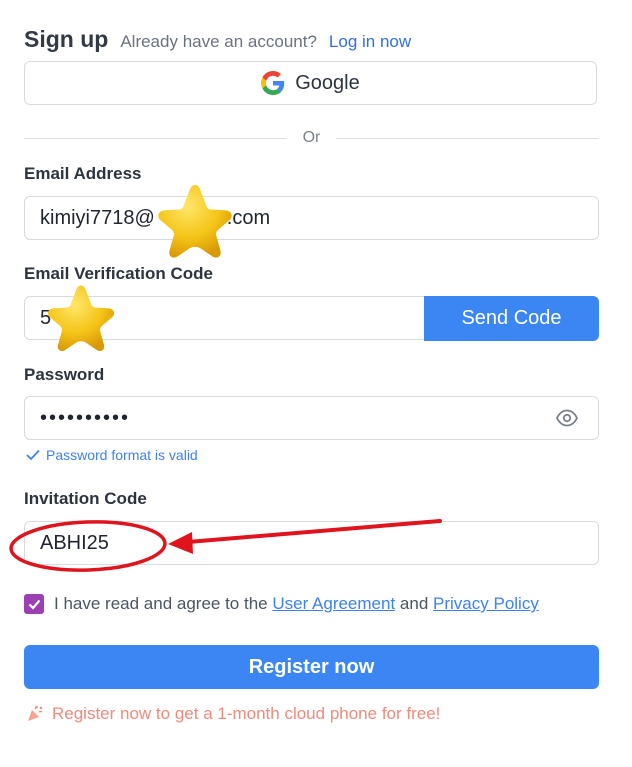 The height and width of the screenshot is (767, 632). Describe the element at coordinates (273, 83) in the screenshot. I see `google-icon` at that location.